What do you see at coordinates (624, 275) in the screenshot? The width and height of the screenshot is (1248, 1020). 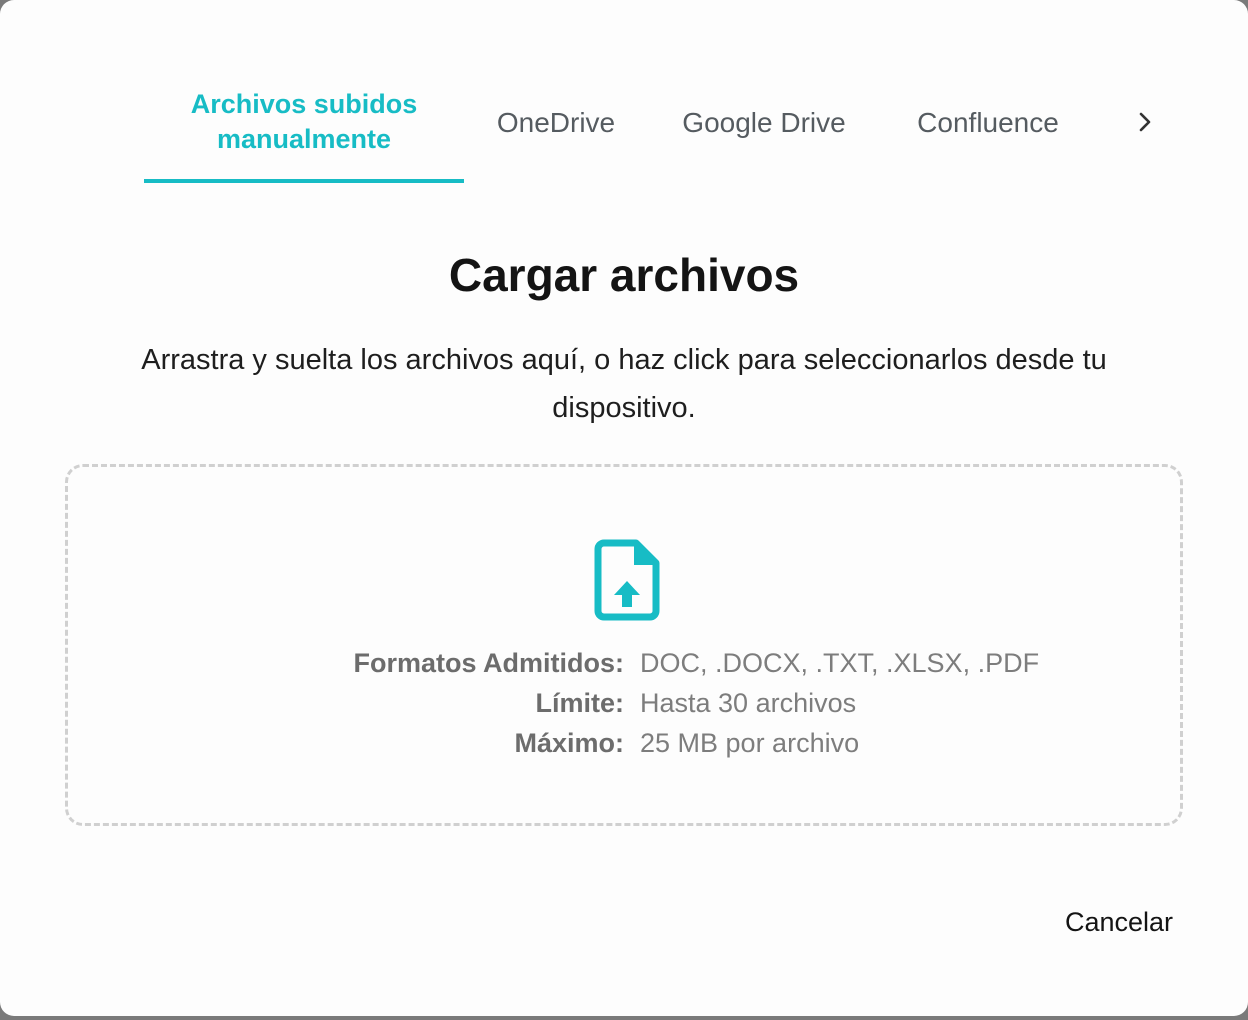 I see `page-title: Cargar archivos` at bounding box center [624, 275].